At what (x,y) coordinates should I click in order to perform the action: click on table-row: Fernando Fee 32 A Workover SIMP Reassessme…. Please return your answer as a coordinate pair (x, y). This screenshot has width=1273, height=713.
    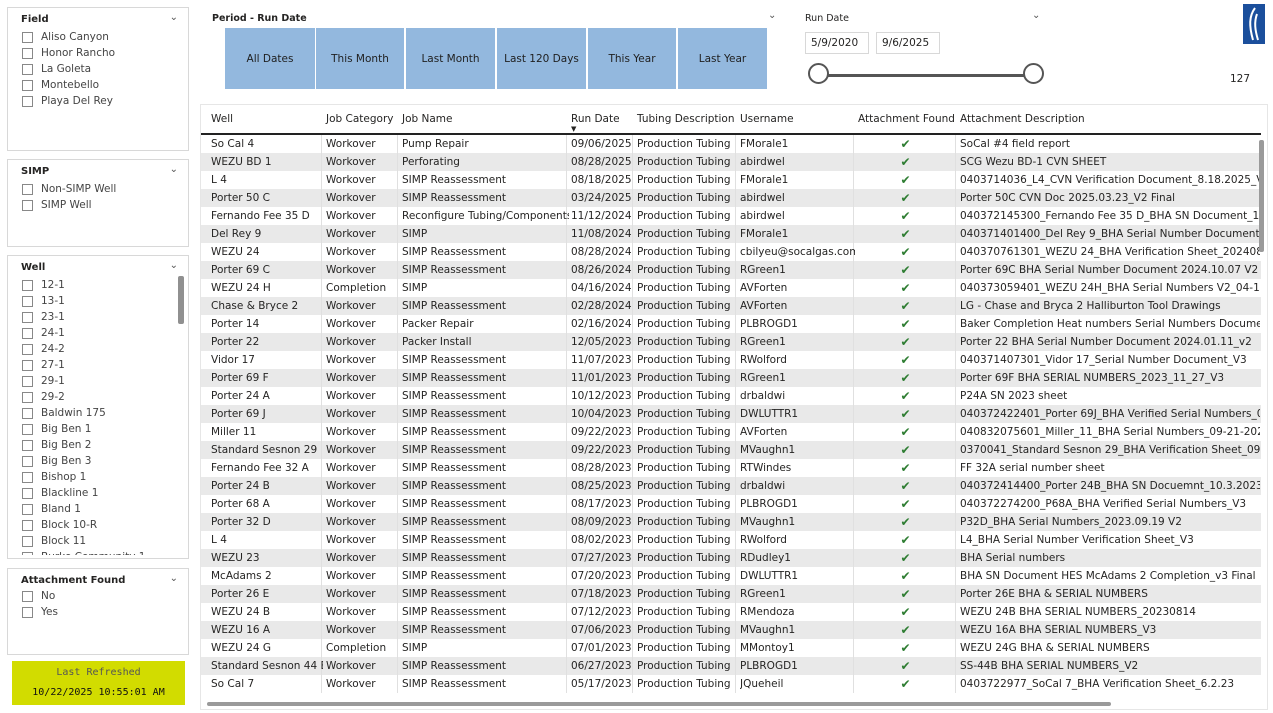
    Looking at the image, I should click on (731, 468).